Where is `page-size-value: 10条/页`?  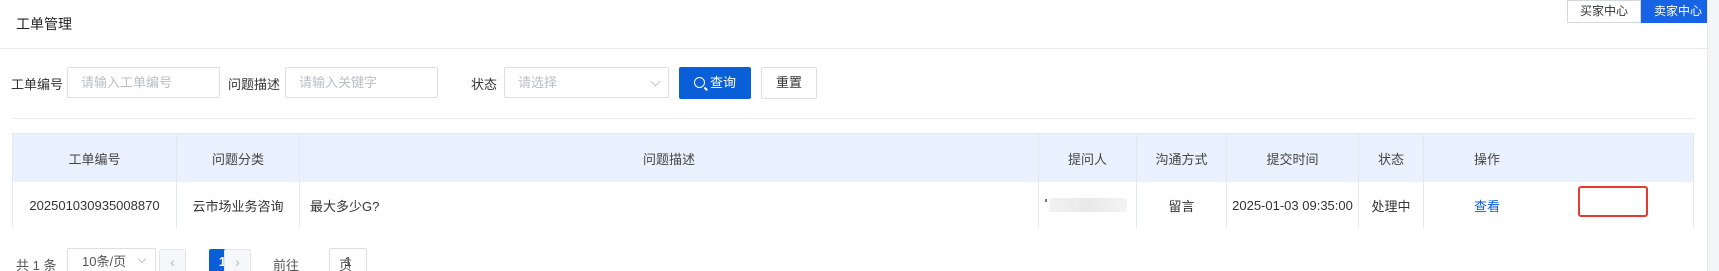 page-size-value: 10条/页 is located at coordinates (104, 261).